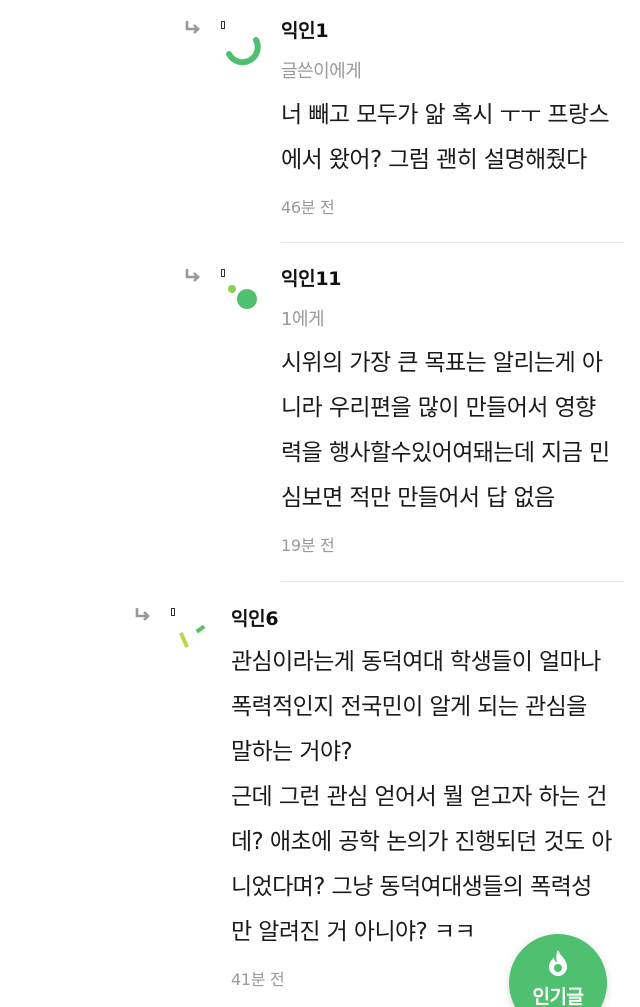 The height and width of the screenshot is (1007, 640). I want to click on reply-target: 글쓴이에게, so click(321, 71).